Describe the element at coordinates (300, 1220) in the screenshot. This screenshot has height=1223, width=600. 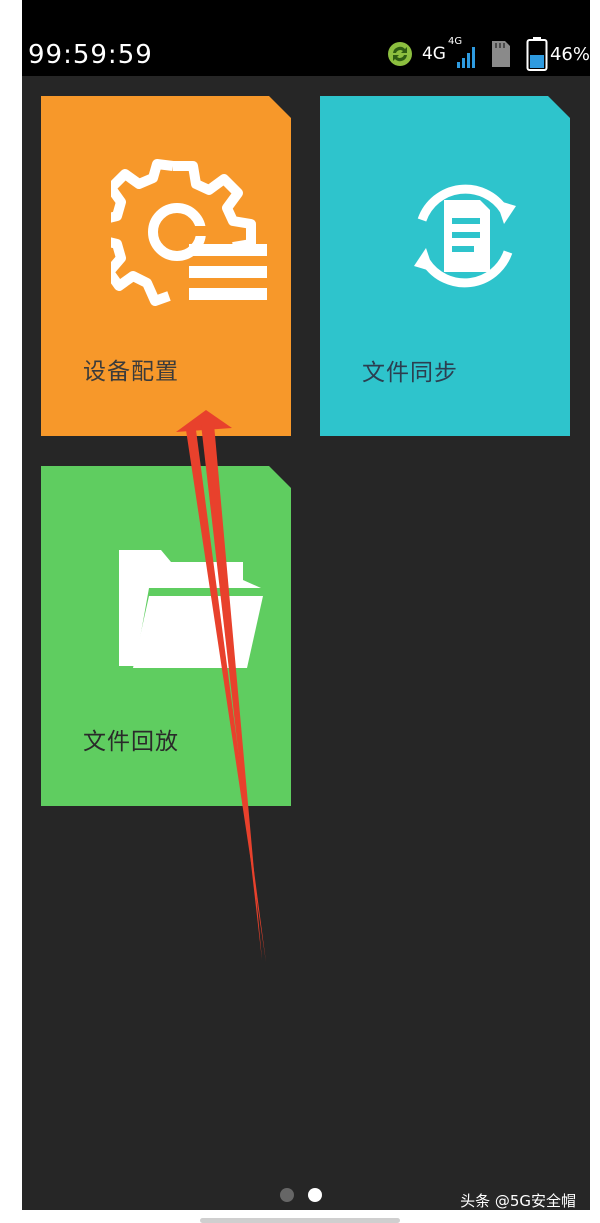
I see `home-indicator` at that location.